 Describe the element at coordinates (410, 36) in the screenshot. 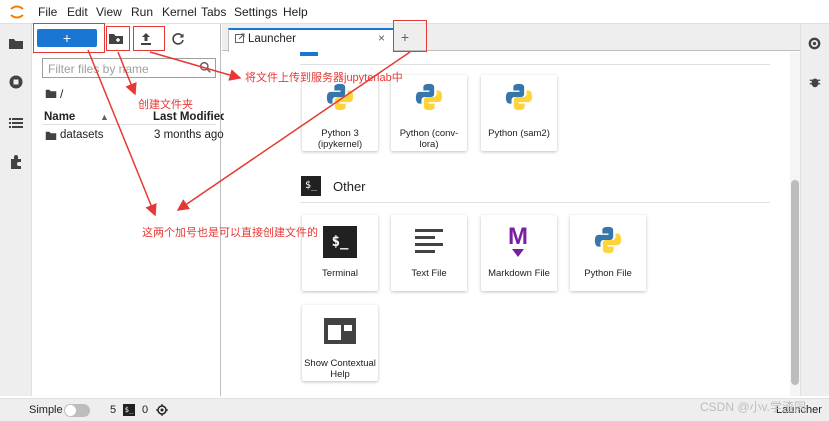

I see `annotation-box-add-tab` at that location.